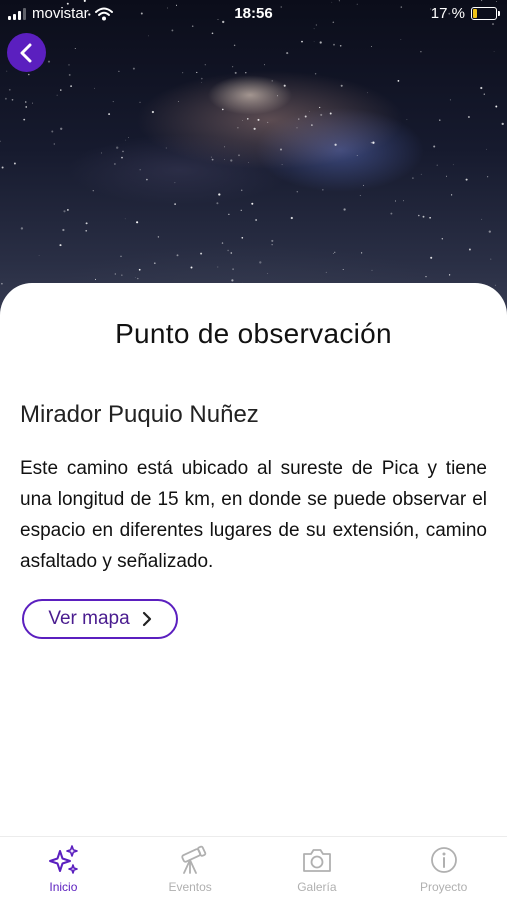 This screenshot has height=901, width=507. Describe the element at coordinates (89, 618) in the screenshot. I see `view-map-label: Ver mapa` at that location.